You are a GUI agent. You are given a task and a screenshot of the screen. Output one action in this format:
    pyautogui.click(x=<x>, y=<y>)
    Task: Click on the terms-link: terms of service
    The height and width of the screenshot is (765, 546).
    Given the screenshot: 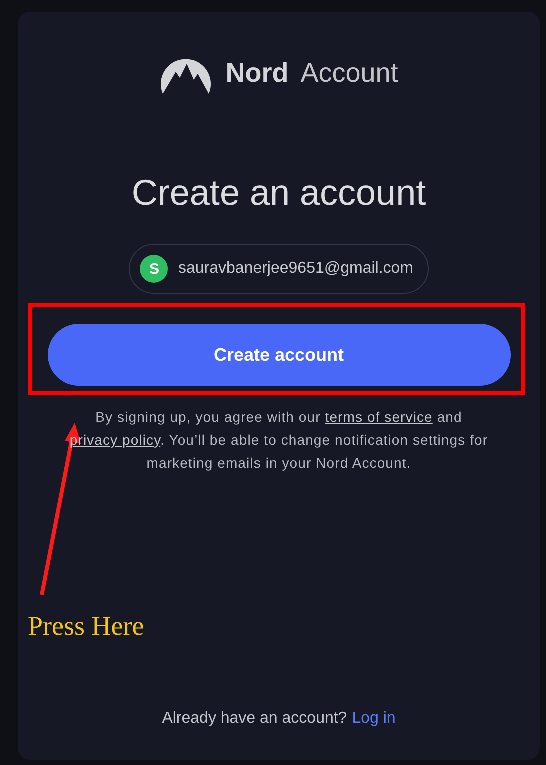 What is the action you would take?
    pyautogui.click(x=379, y=417)
    